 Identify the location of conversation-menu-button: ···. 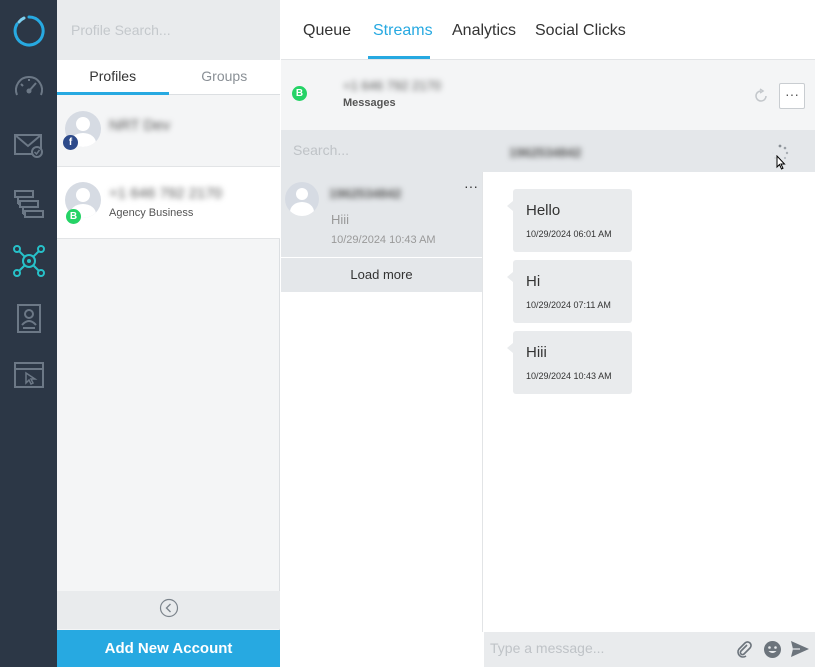
(471, 186).